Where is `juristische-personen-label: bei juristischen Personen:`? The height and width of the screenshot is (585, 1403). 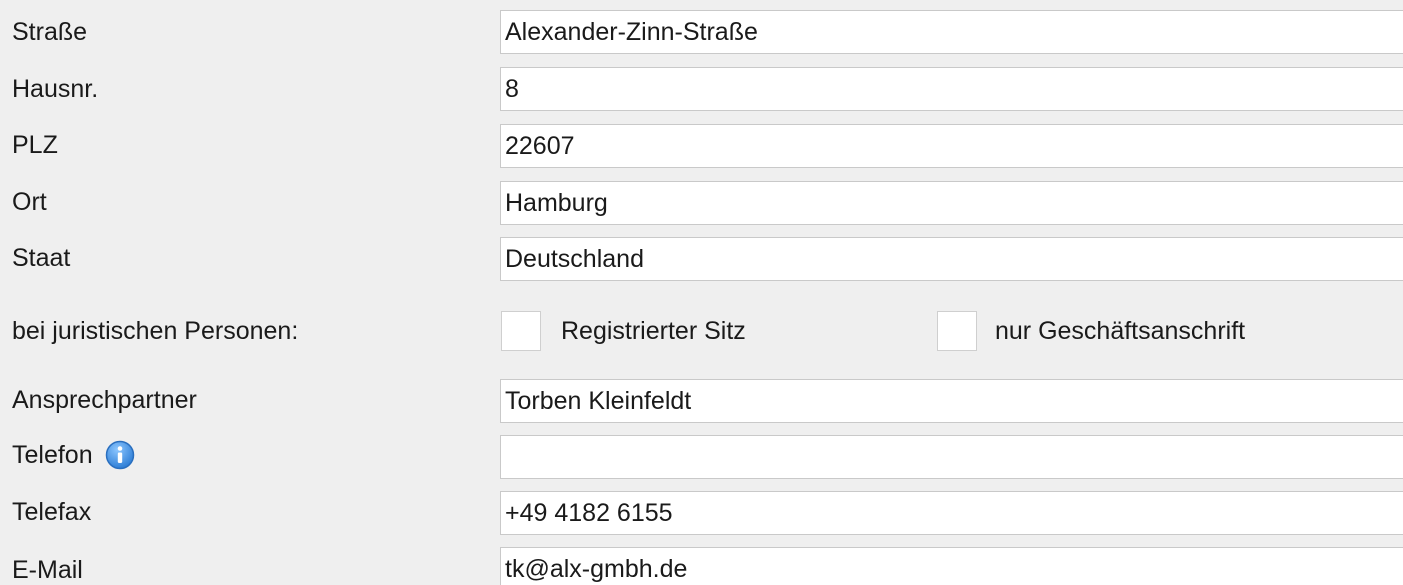
juristische-personen-label: bei juristischen Personen: is located at coordinates (155, 331).